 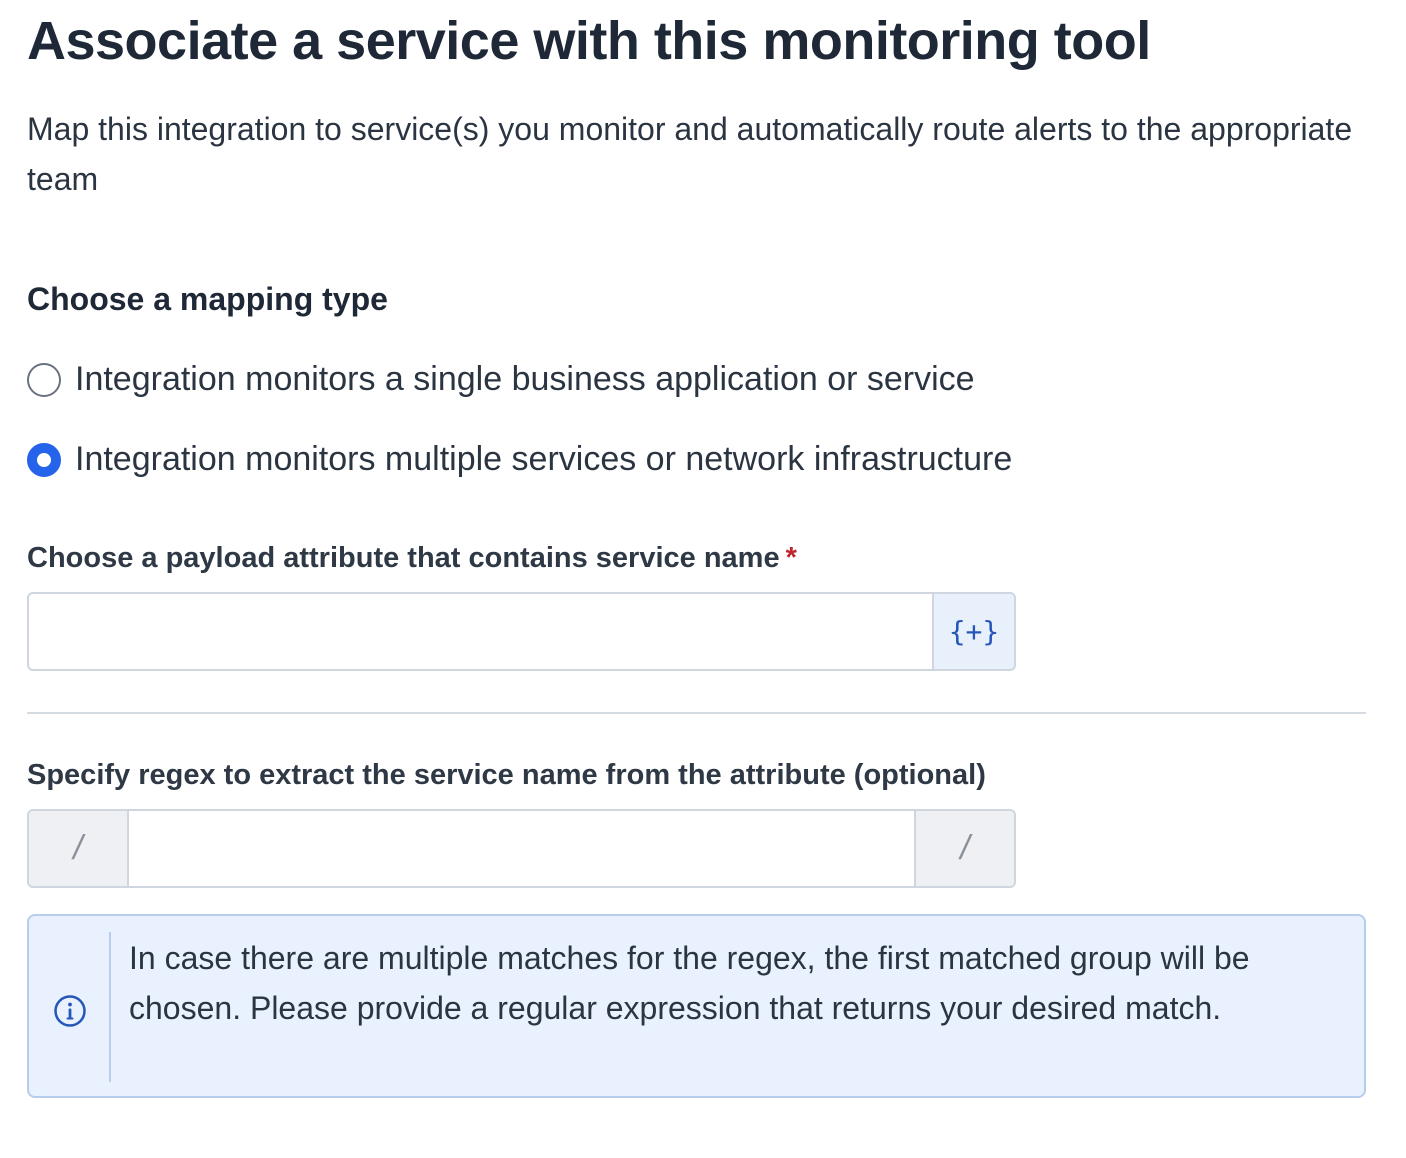 What do you see at coordinates (44, 459) in the screenshot?
I see `radio-checked` at bounding box center [44, 459].